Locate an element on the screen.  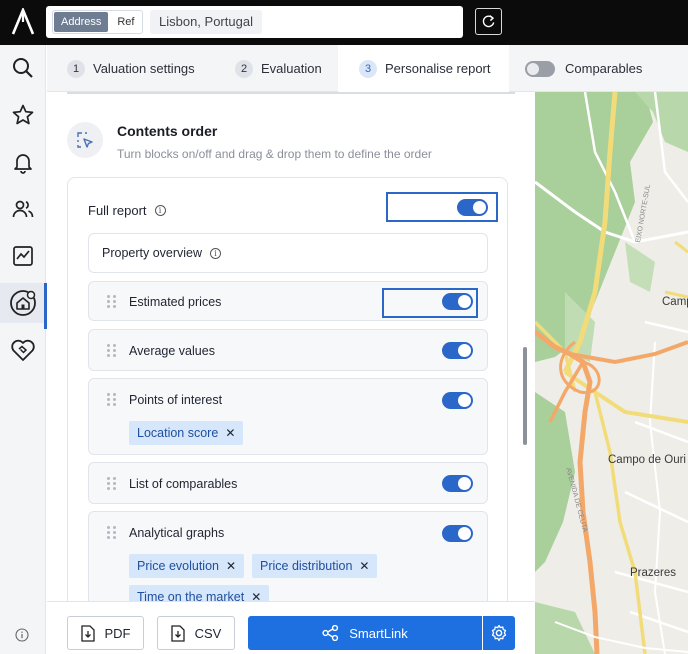
tab-valuation-settings: 1 Valuation settings is located at coordinates (131, 68).